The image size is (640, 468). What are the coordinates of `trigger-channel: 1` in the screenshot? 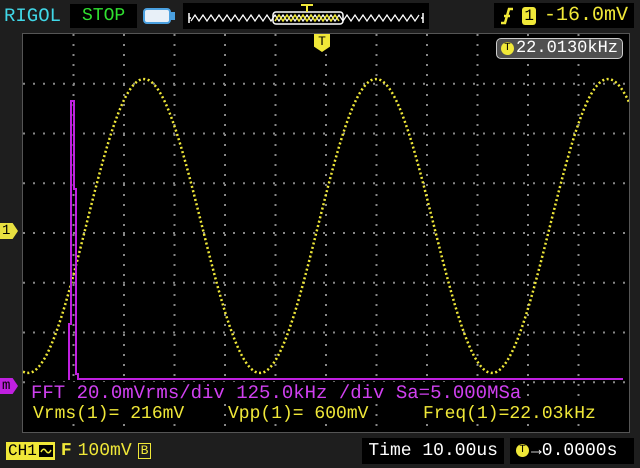 It's located at (529, 15).